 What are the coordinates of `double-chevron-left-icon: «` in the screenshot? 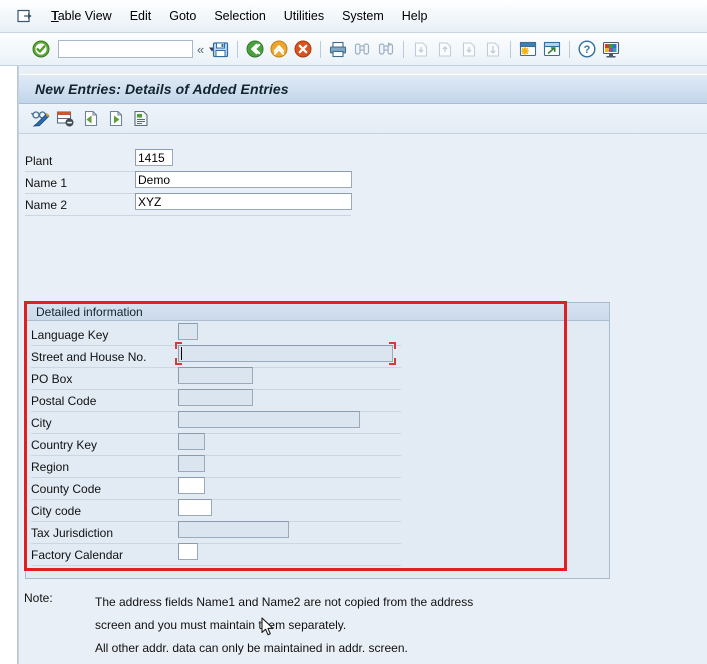 It's located at (200, 49).